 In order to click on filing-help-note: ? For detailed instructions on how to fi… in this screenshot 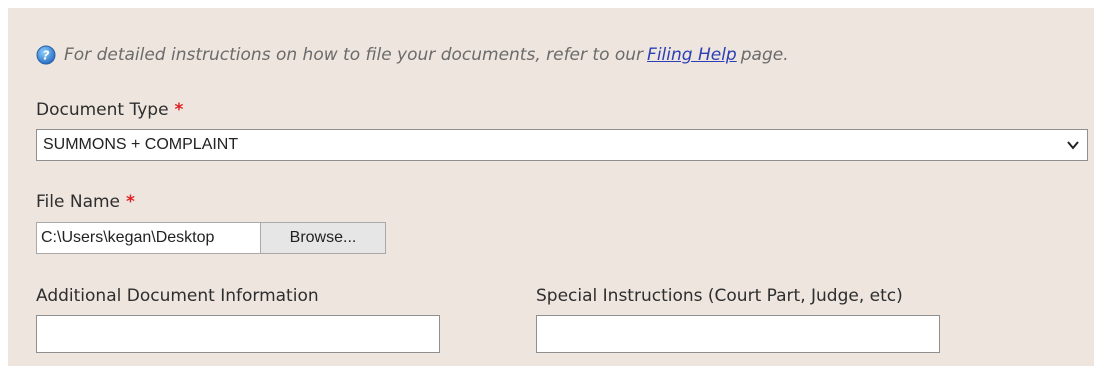, I will do `click(412, 55)`.